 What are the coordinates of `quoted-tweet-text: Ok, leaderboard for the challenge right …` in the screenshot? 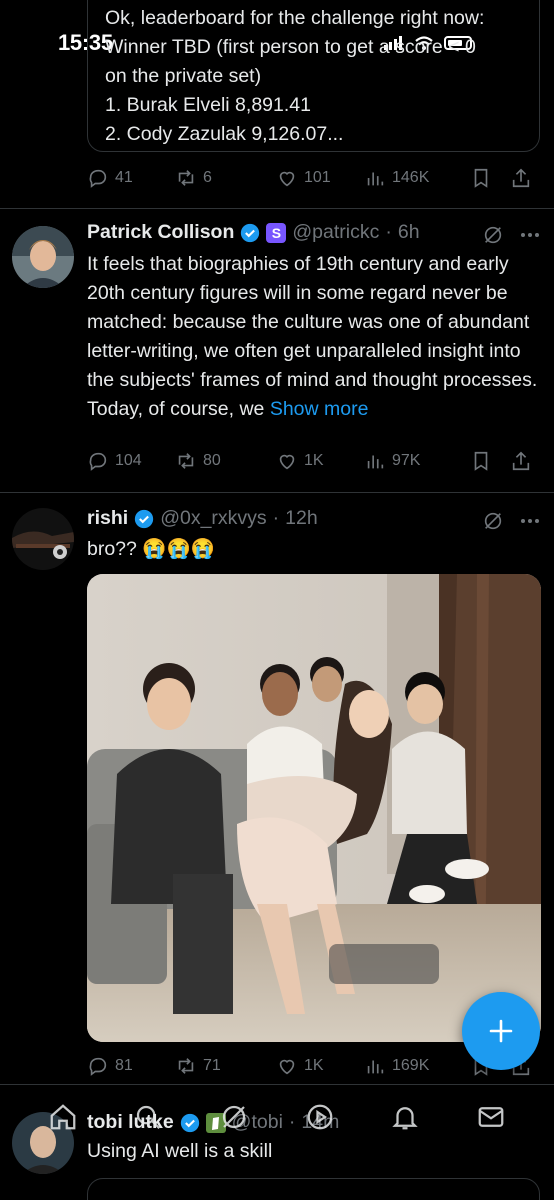 It's located at (295, 76).